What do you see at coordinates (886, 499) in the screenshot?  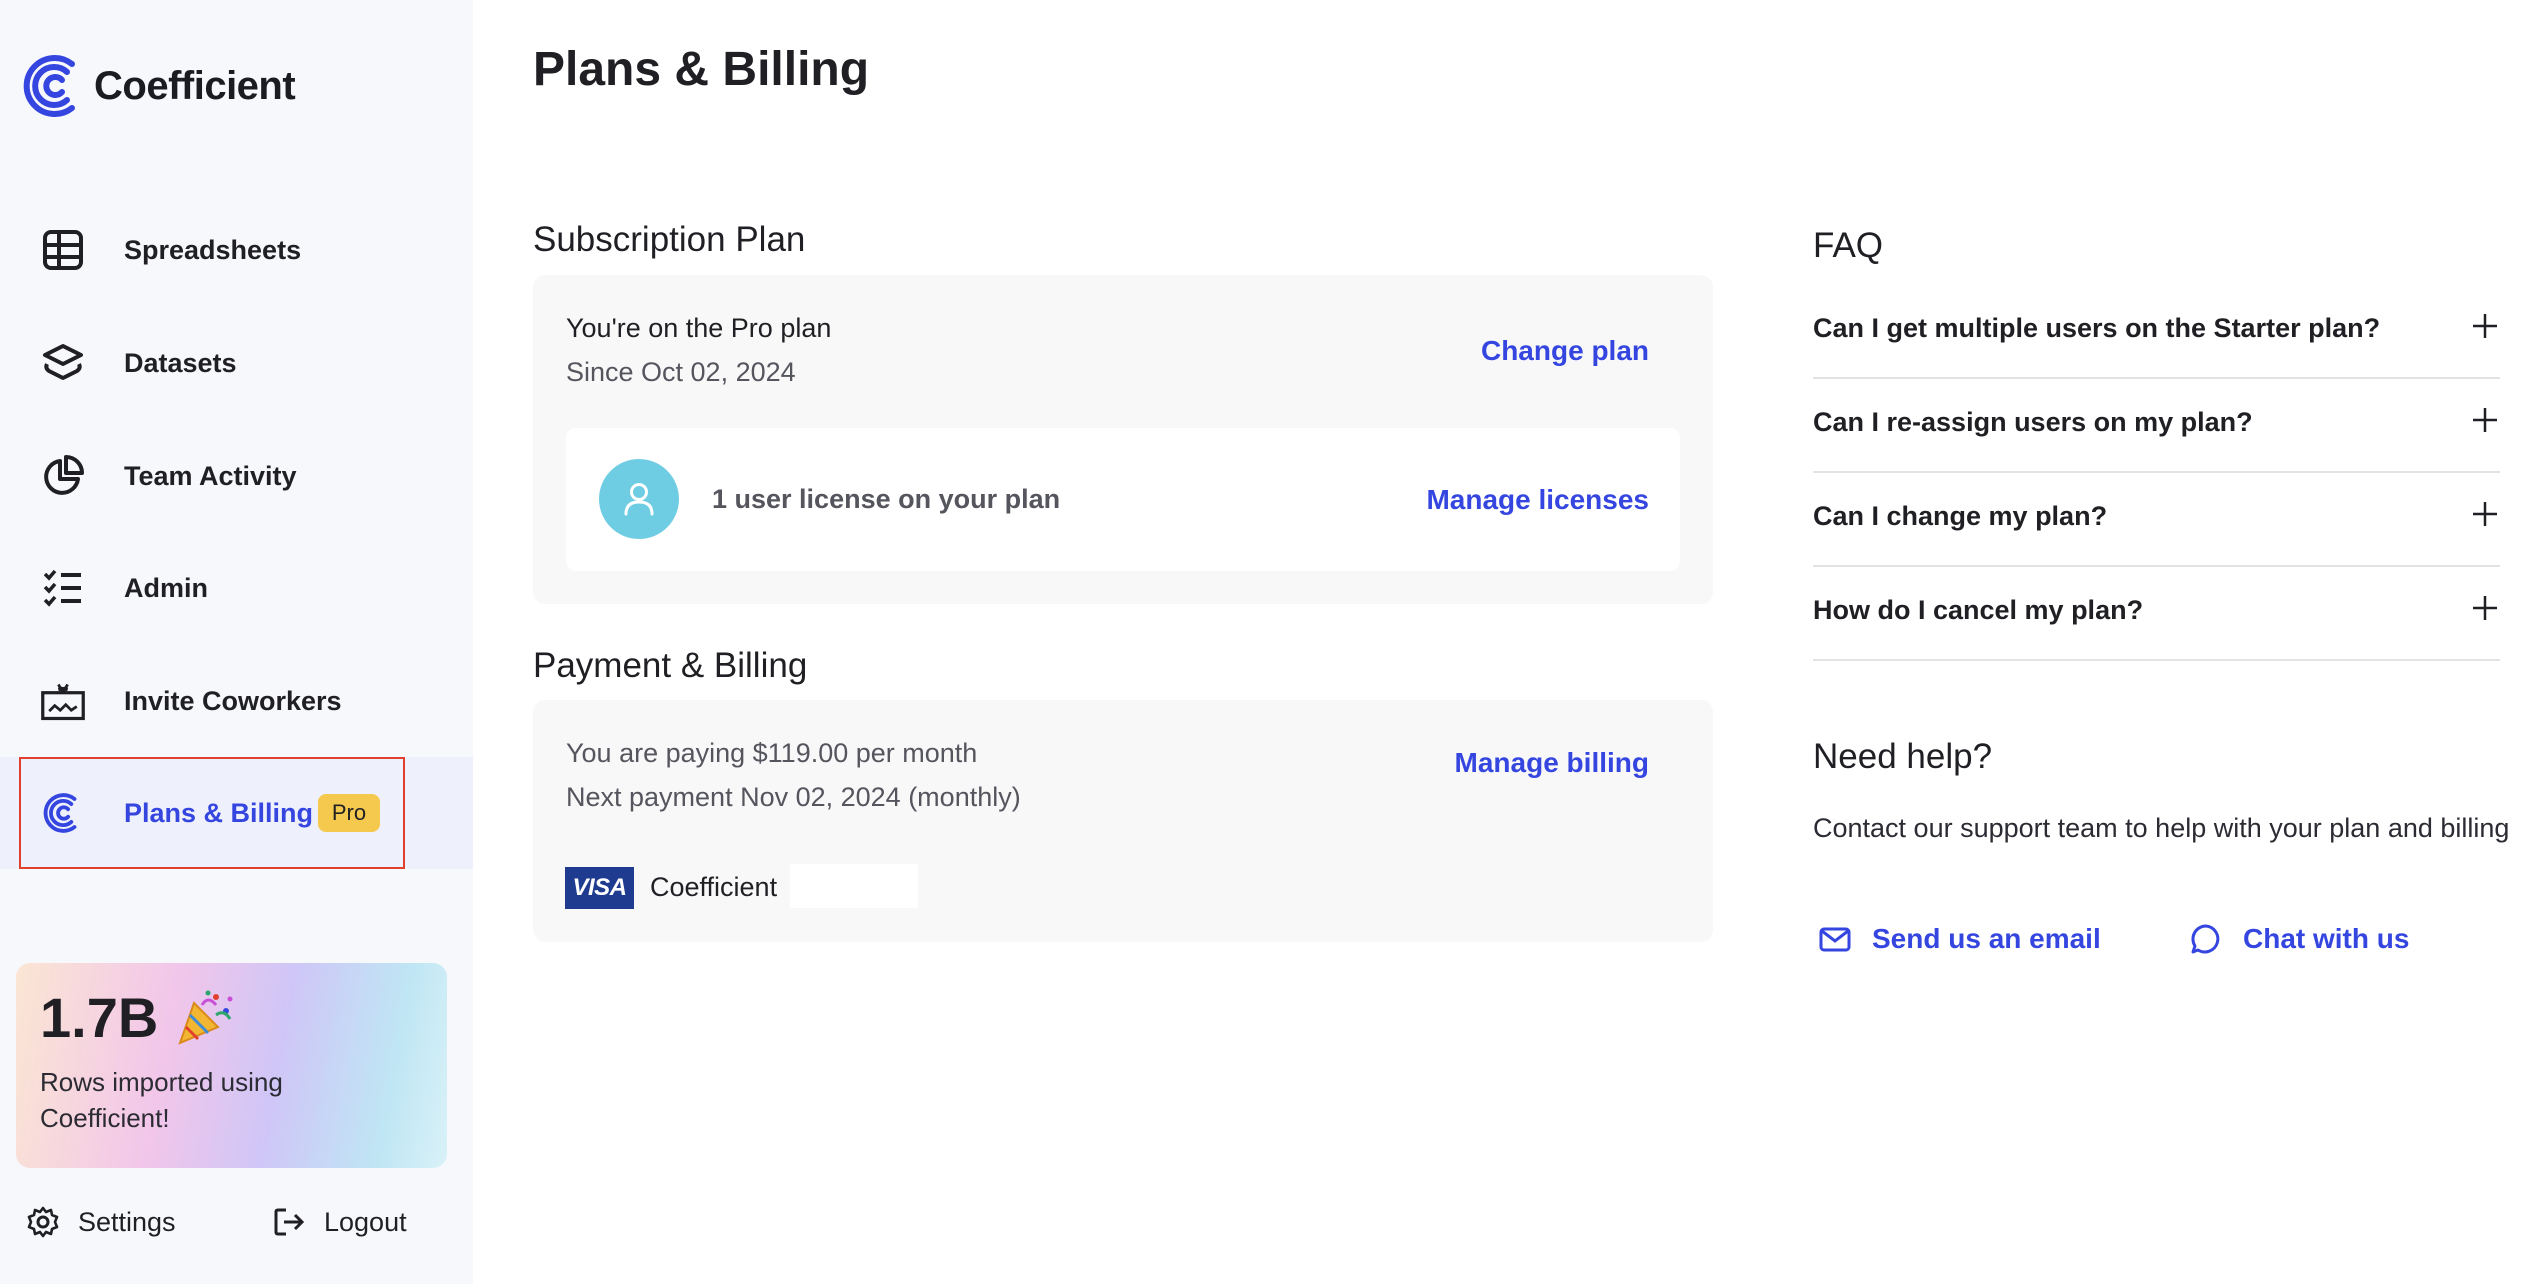 I see `license-text: 1 user license on your plan` at bounding box center [886, 499].